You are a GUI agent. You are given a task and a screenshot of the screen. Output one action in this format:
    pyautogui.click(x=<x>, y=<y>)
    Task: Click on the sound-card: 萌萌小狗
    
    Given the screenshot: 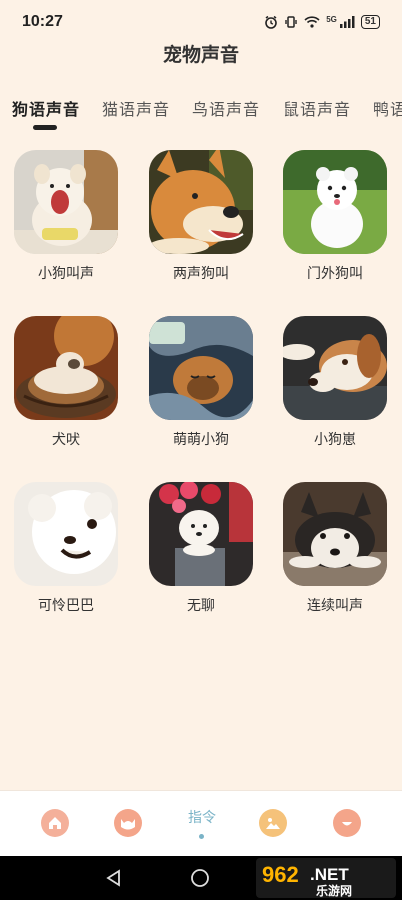 What is the action you would take?
    pyautogui.click(x=201, y=382)
    